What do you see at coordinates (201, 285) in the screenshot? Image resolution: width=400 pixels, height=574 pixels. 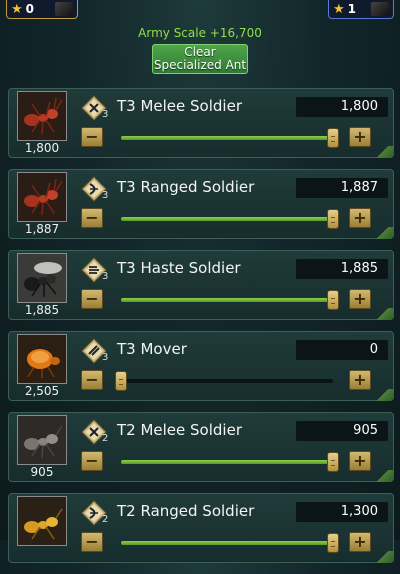 I see `troop-card: 1,885 3 T3 Haste Soldier 1,885 − +` at bounding box center [201, 285].